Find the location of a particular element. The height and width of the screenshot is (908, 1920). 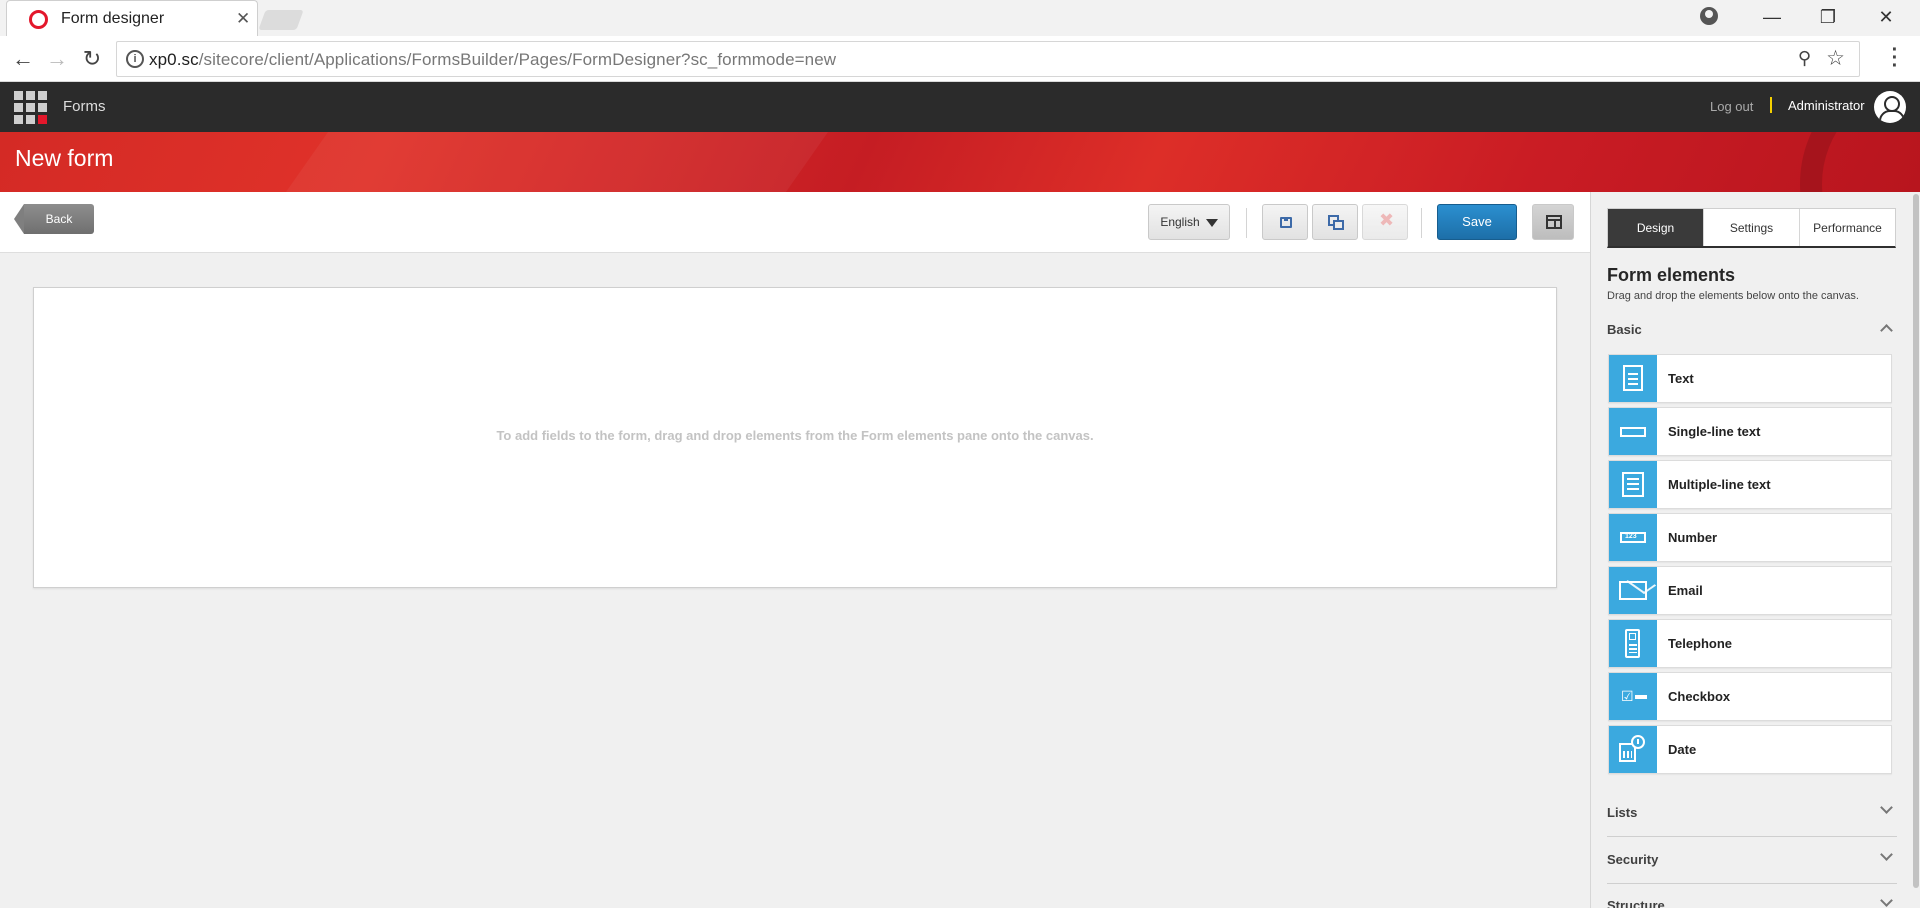

save-as-icon-overlay is located at coordinates (1338, 225).